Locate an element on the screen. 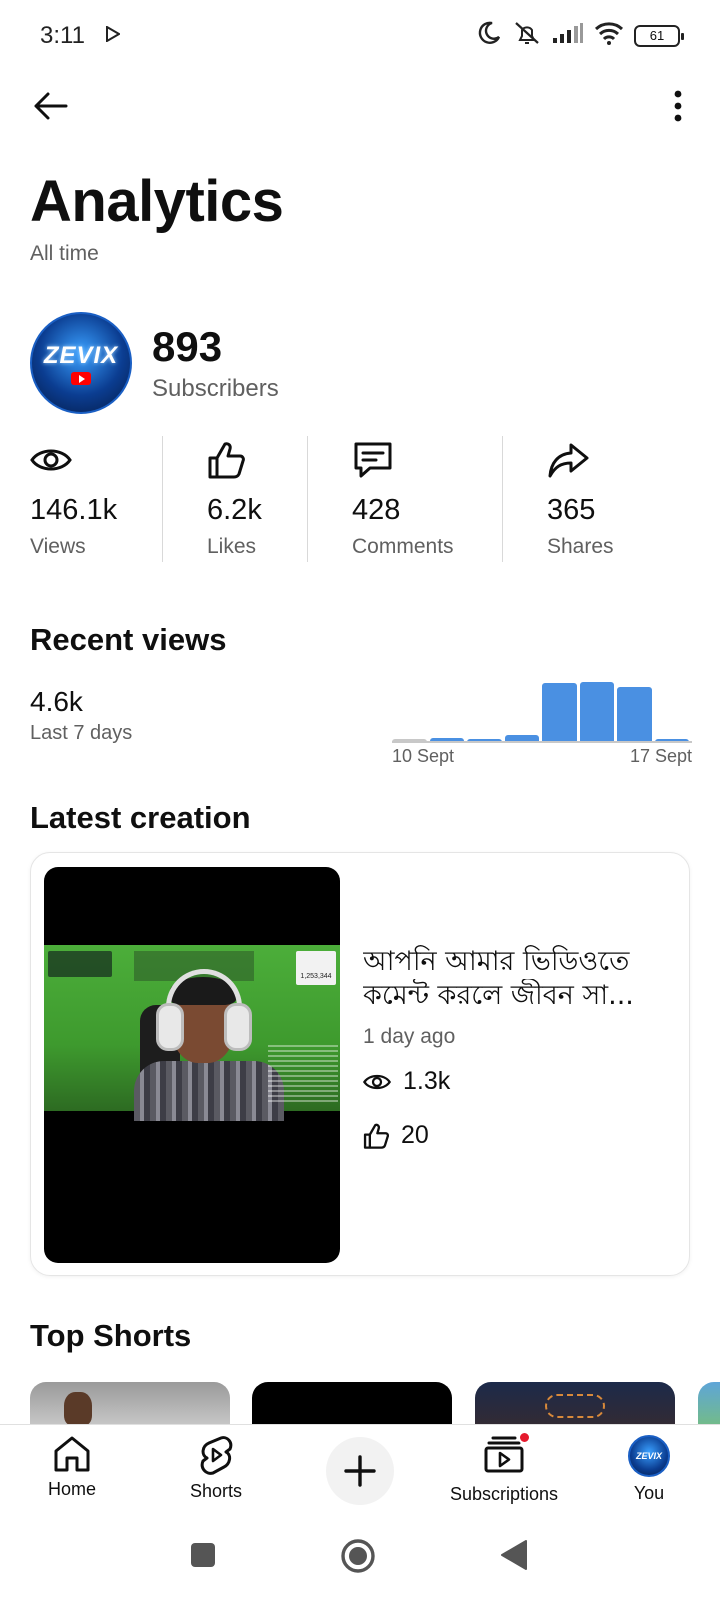 The height and width of the screenshot is (1600, 720). nav-label: Home is located at coordinates (71, 1489).